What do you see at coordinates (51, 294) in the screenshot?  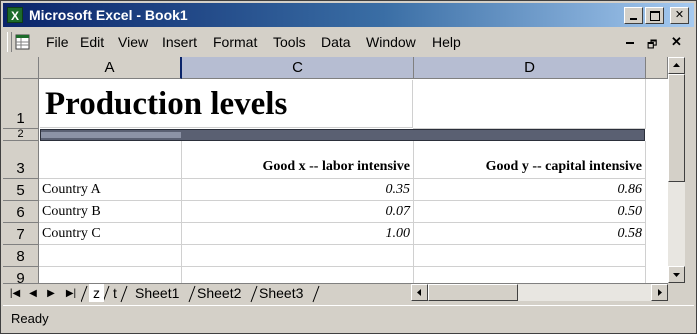 I see `next-sheet-button: ▶` at bounding box center [51, 294].